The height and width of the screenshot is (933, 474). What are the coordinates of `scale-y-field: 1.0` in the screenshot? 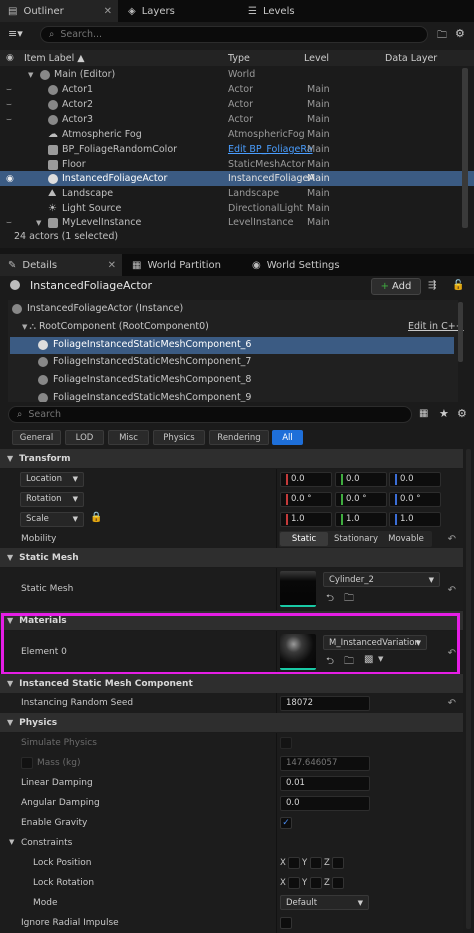 It's located at (361, 519).